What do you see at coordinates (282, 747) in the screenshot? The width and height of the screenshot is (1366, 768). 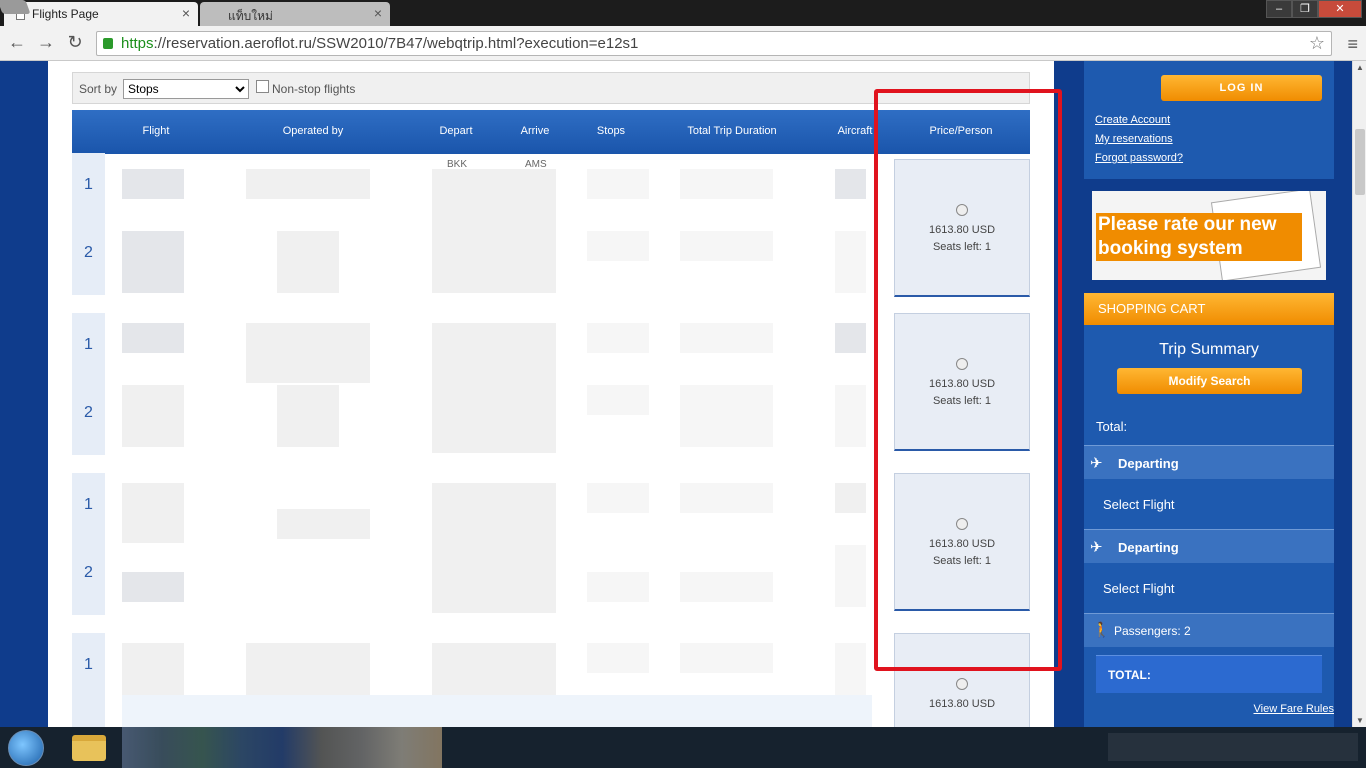 I see `redacted-taskbar-items` at bounding box center [282, 747].